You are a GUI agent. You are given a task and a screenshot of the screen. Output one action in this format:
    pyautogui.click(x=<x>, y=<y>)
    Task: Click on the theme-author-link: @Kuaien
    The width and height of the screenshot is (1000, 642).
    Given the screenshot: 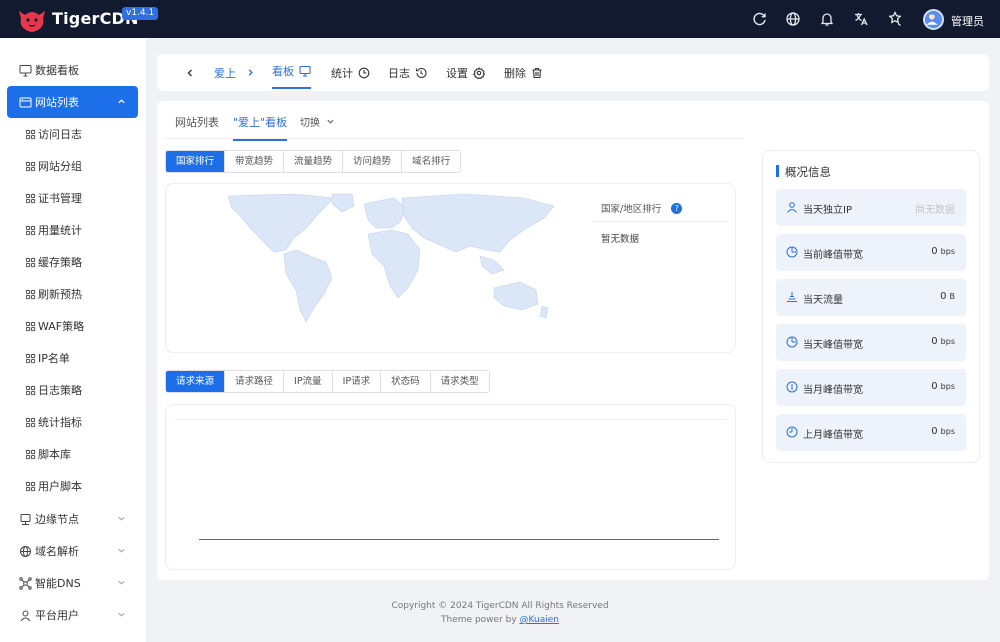 What is the action you would take?
    pyautogui.click(x=539, y=620)
    